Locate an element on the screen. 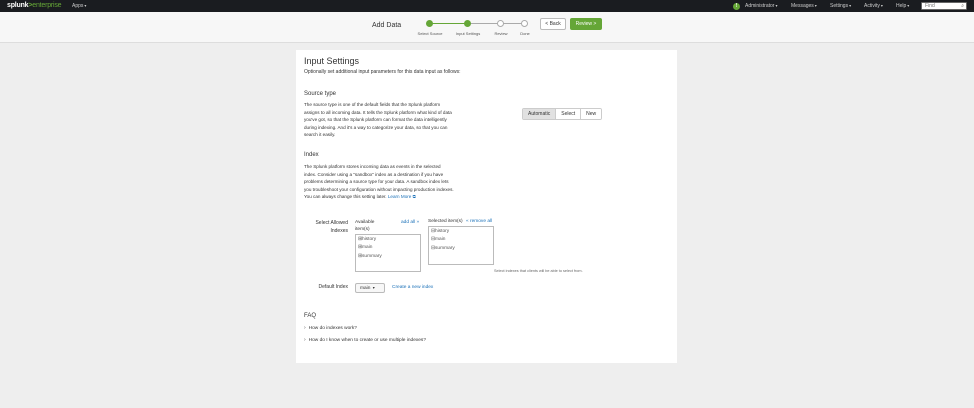 The height and width of the screenshot is (408, 974). available-items-label: Available item(s) is located at coordinates (365, 226).